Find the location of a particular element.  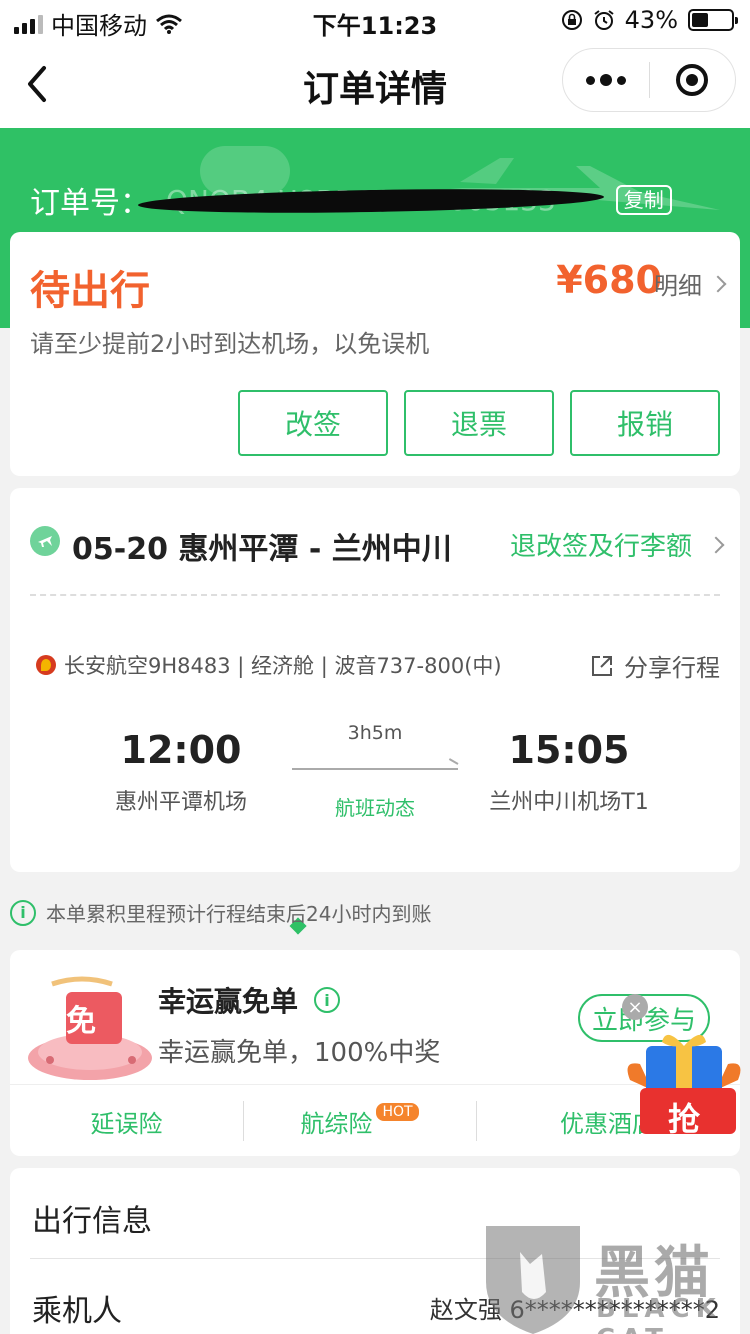

comprehensive-insurance-label: 航综险 is located at coordinates (336, 1123).